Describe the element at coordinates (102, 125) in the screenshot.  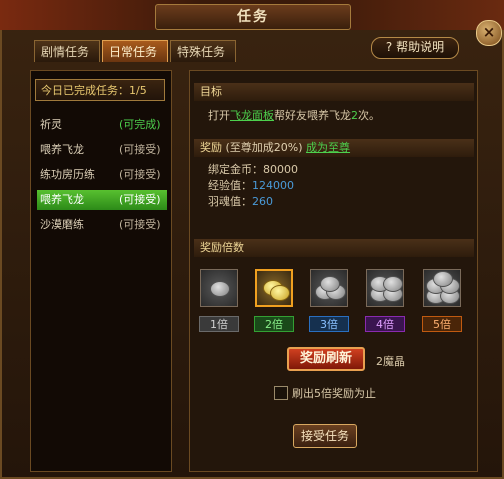
I see `task-item-qiling: 祈灵 (可完成)` at that location.